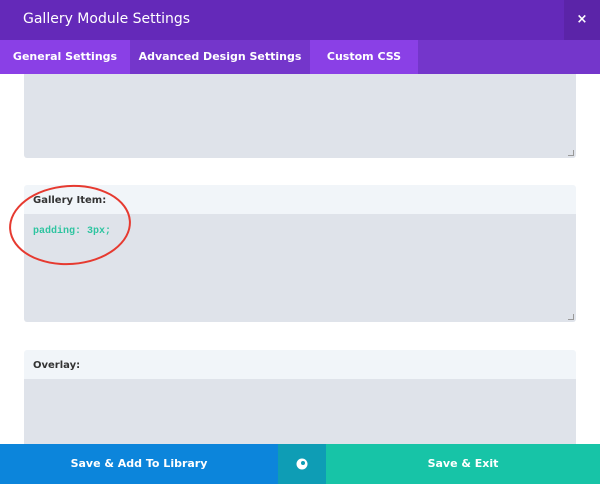 The height and width of the screenshot is (484, 600). Describe the element at coordinates (582, 20) in the screenshot. I see `close-button: ×` at that location.